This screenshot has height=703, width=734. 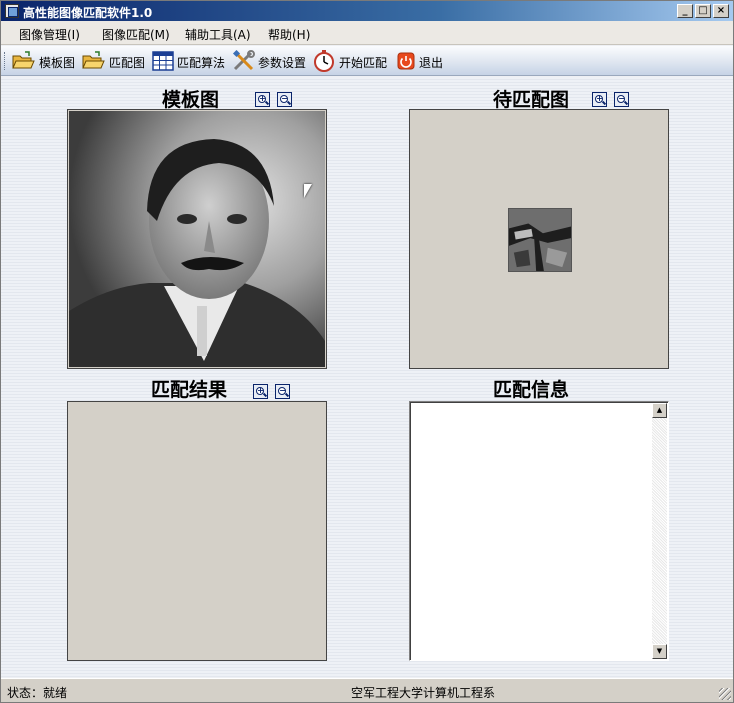 What do you see at coordinates (282, 63) in the screenshot?
I see `parameter-settings-label: 参数设置` at bounding box center [282, 63].